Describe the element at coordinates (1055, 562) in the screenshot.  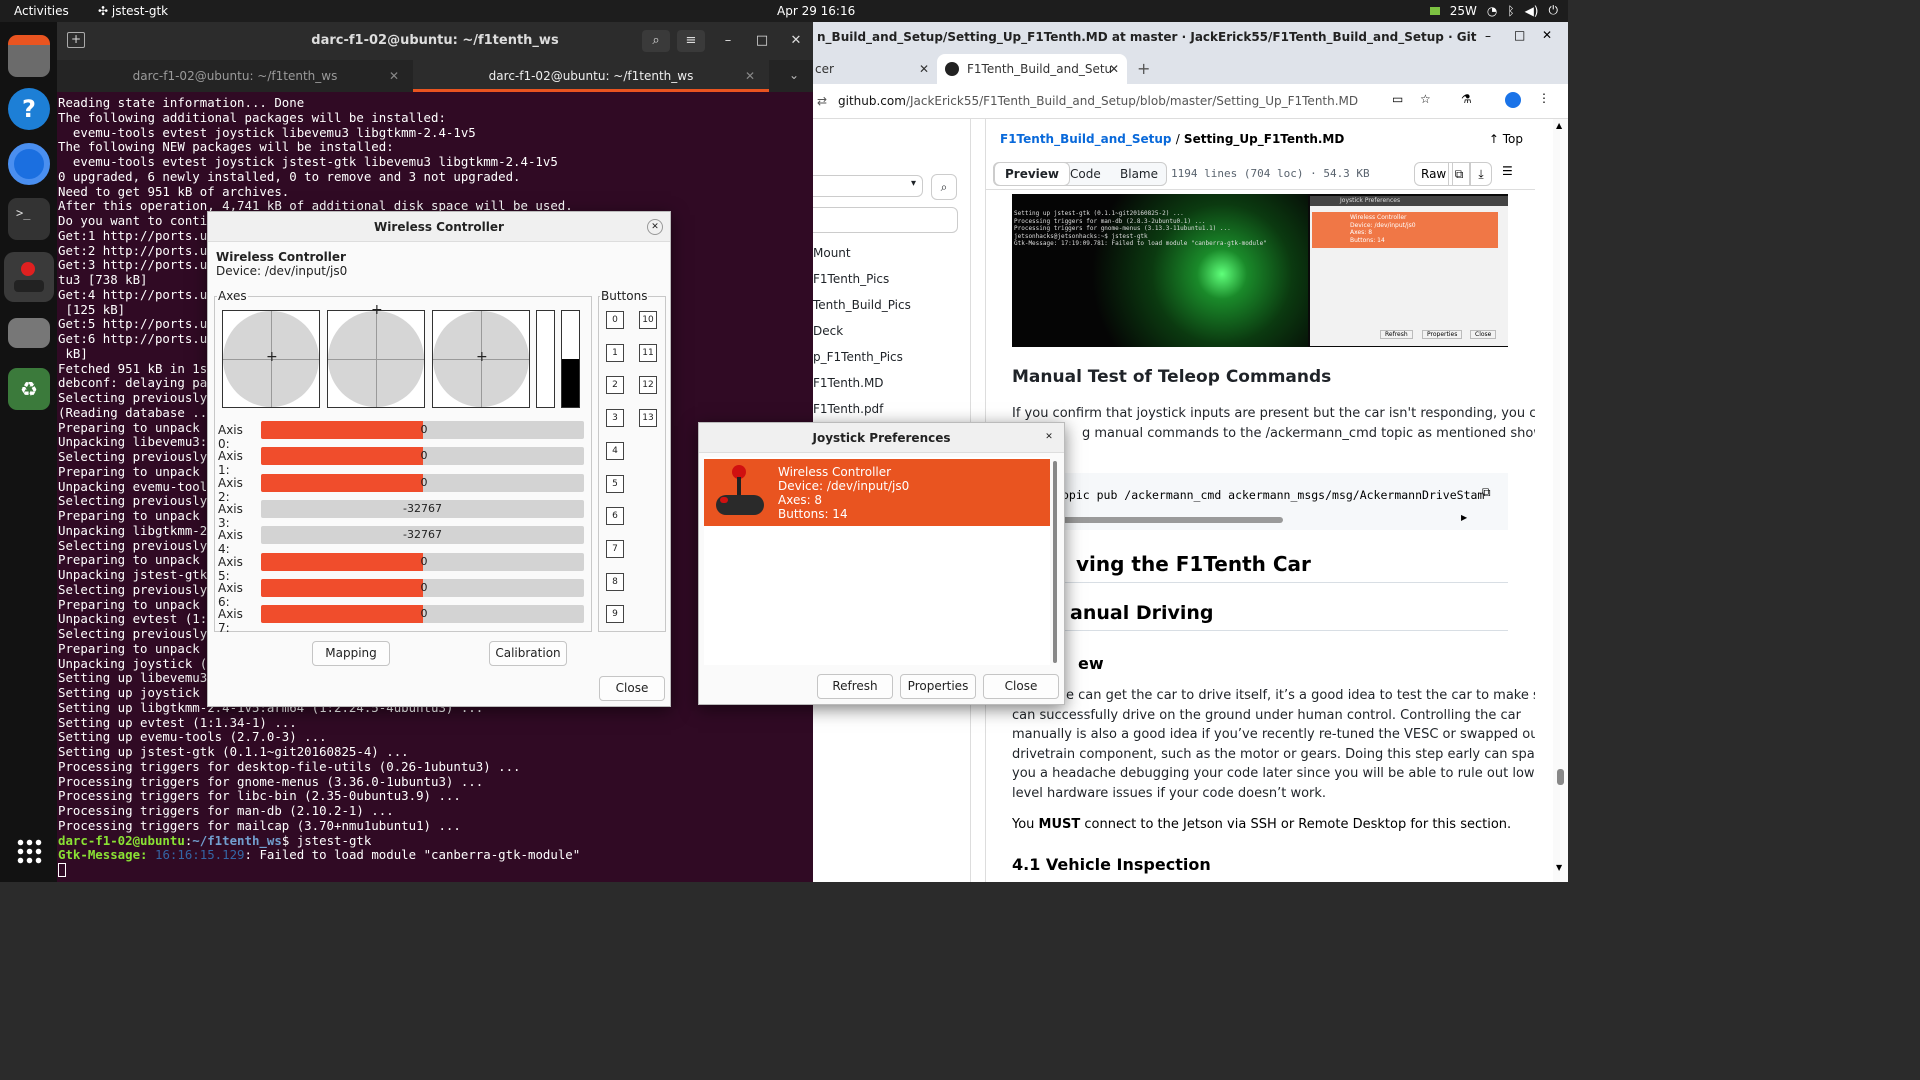
I see `list-scrollbar` at that location.